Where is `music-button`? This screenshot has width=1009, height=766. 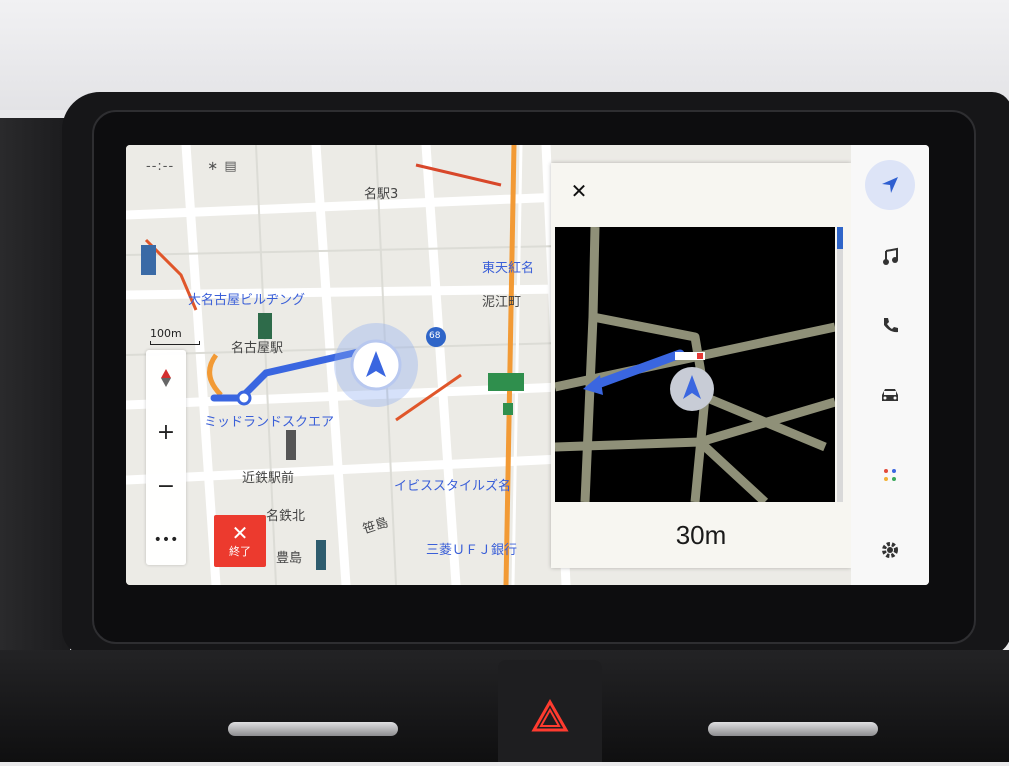 music-button is located at coordinates (890, 257).